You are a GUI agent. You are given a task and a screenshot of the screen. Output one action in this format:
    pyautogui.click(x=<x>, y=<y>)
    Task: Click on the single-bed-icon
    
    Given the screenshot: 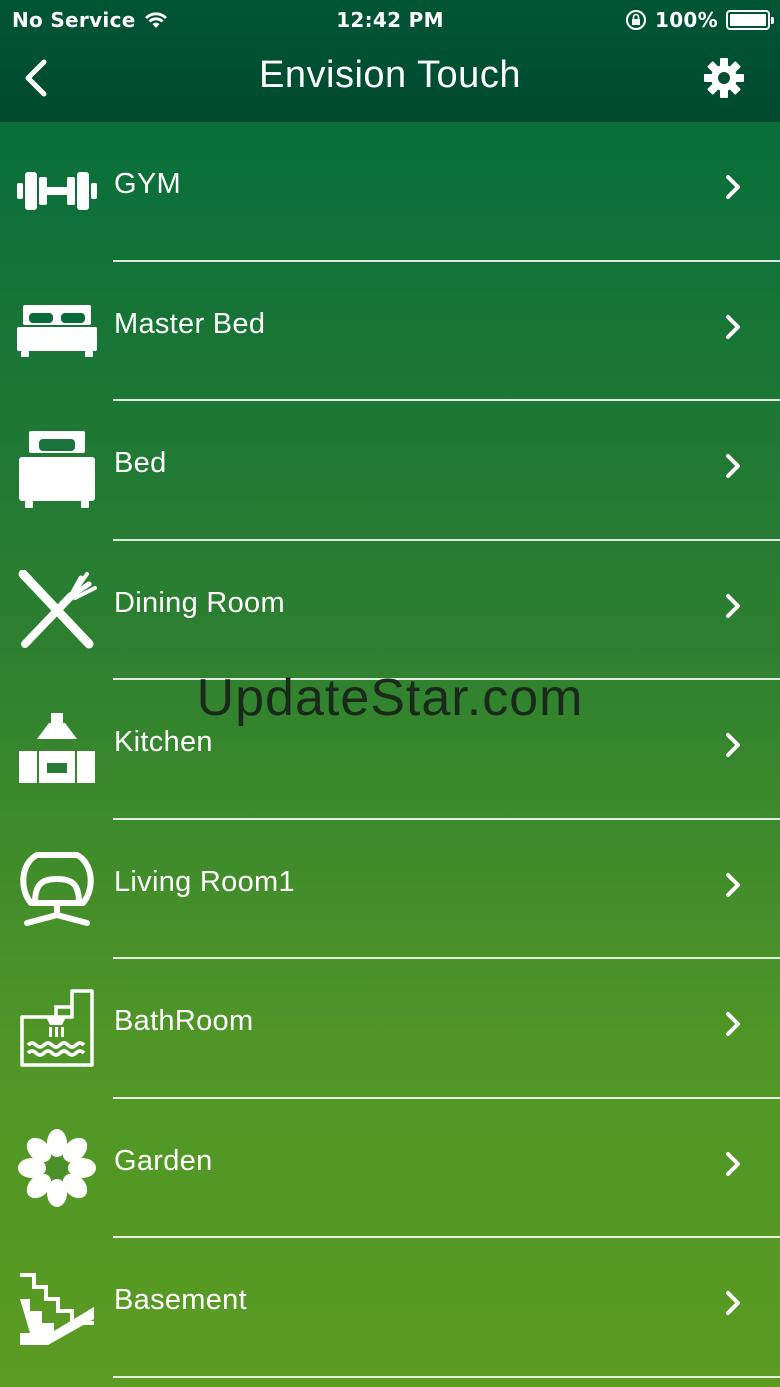 What is the action you would take?
    pyautogui.click(x=57, y=470)
    